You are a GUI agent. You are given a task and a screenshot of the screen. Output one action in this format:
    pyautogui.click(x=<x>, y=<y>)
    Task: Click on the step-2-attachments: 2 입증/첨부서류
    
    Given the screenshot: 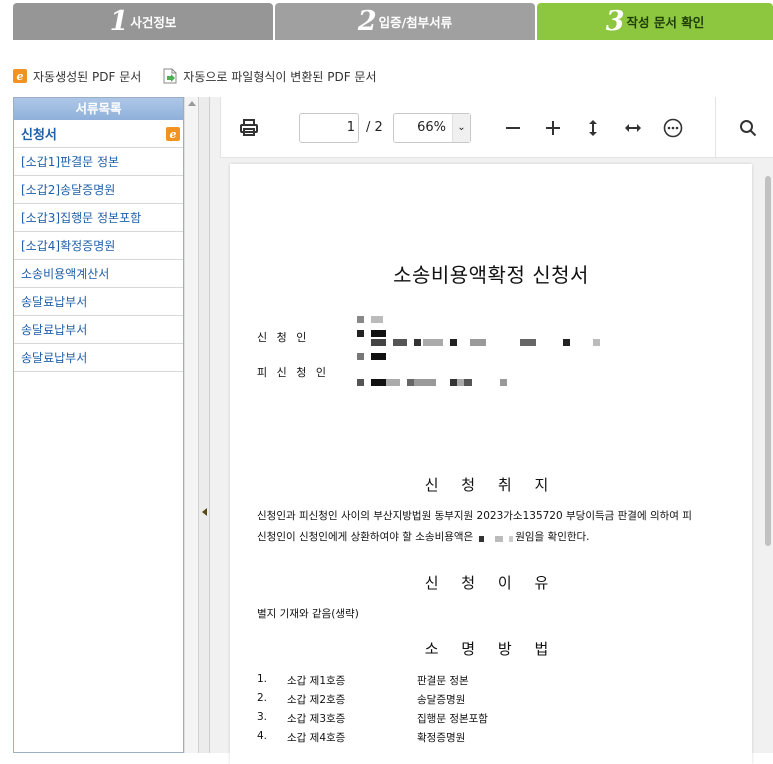 What is the action you would take?
    pyautogui.click(x=405, y=21)
    